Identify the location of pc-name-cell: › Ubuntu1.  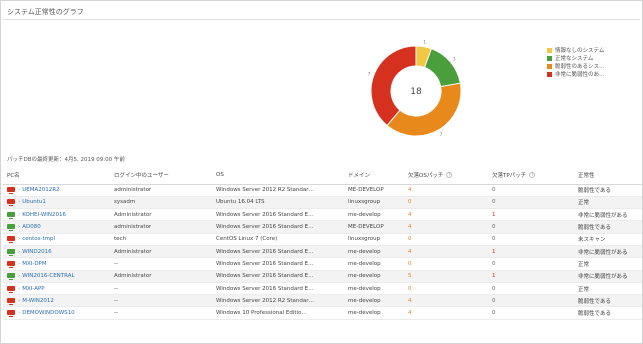
(56, 202).